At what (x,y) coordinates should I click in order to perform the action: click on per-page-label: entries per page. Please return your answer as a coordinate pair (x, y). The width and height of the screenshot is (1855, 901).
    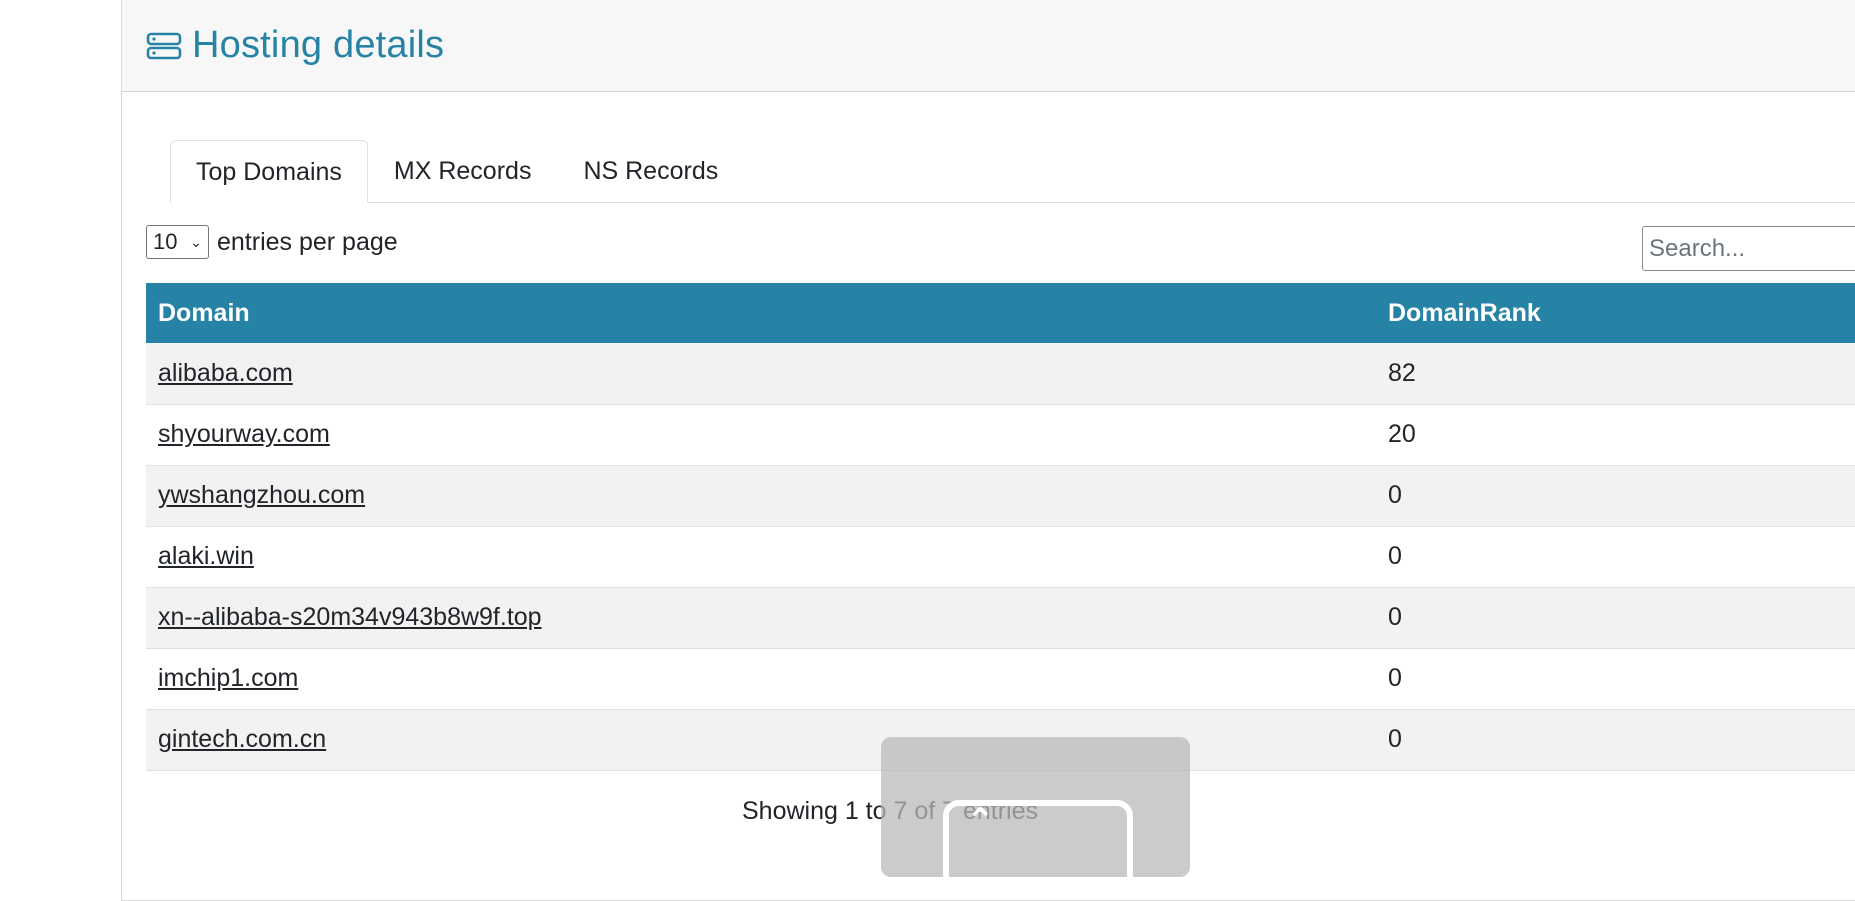
    Looking at the image, I should click on (307, 241).